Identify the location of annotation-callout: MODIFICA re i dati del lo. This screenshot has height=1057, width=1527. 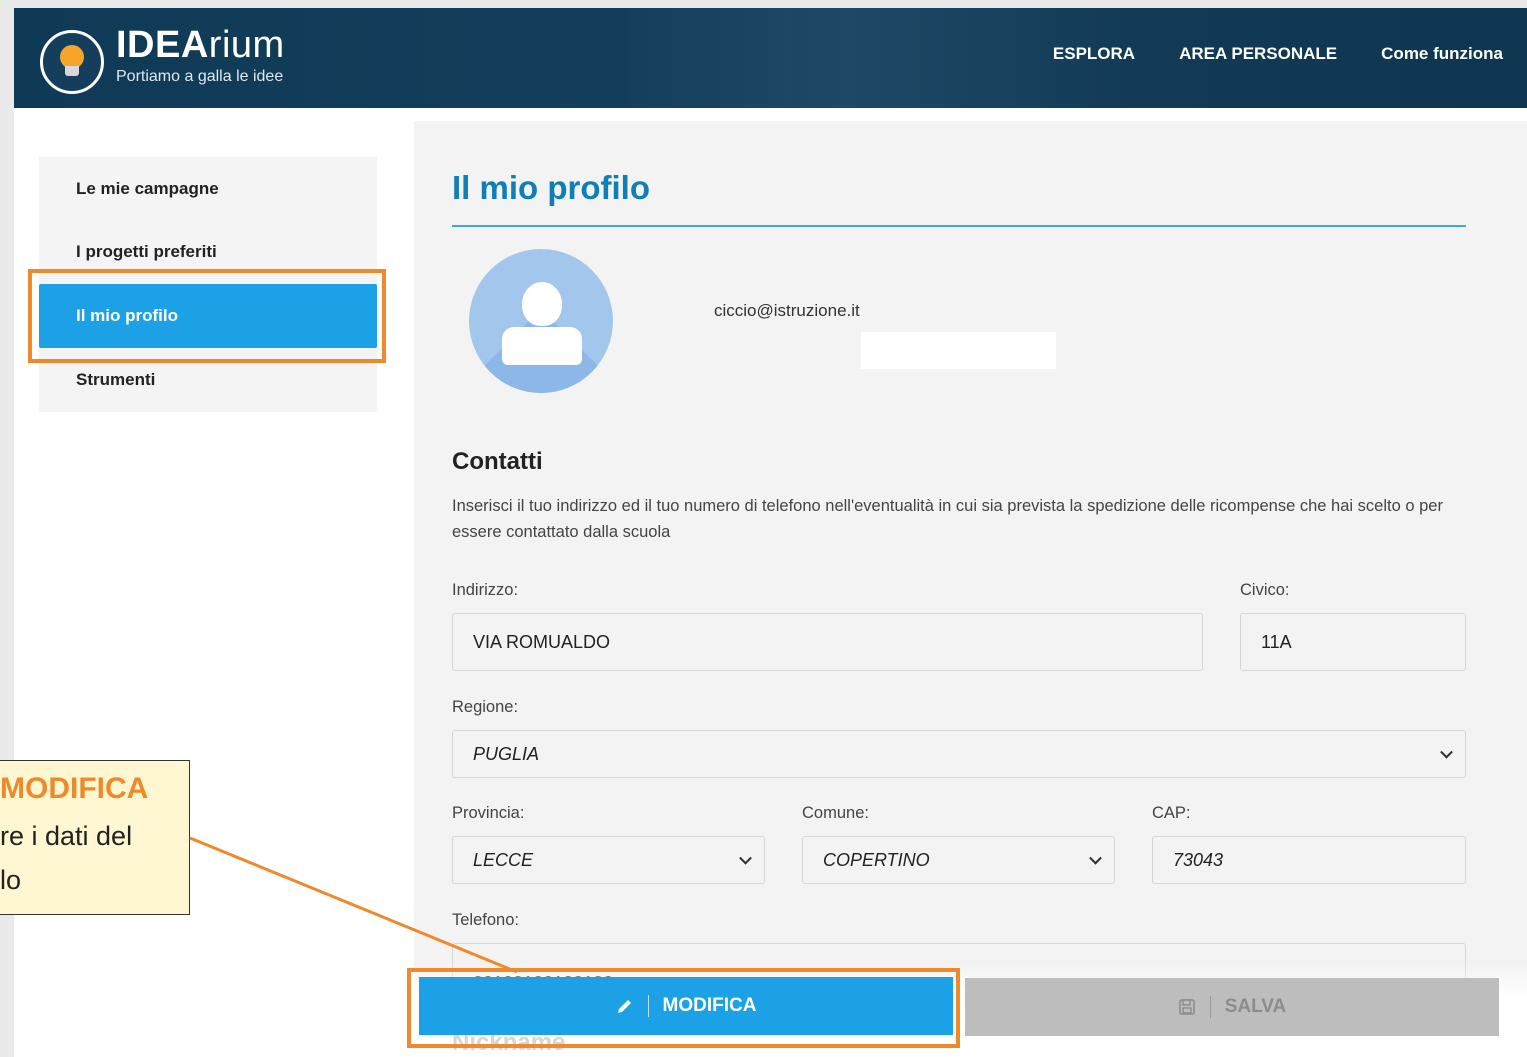
(95, 837).